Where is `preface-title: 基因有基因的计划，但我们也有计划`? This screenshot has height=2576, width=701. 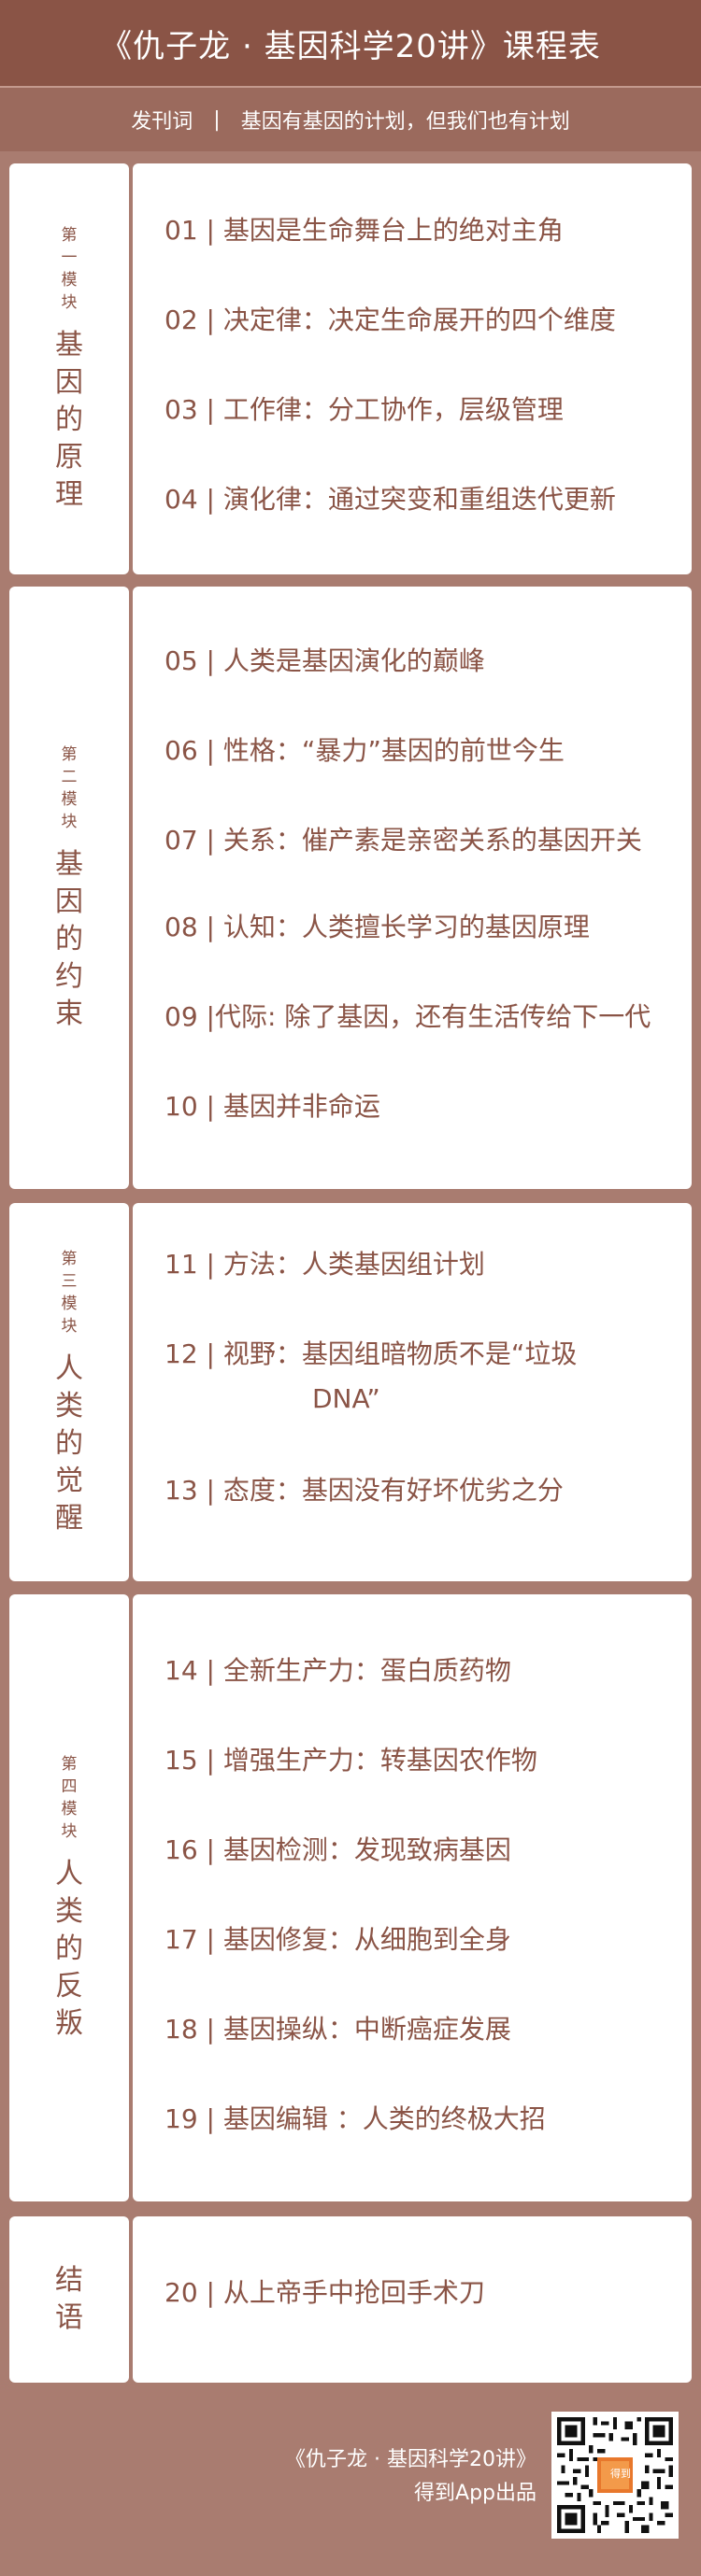 preface-title: 基因有基因的计划，但我们也有计划 is located at coordinates (405, 122).